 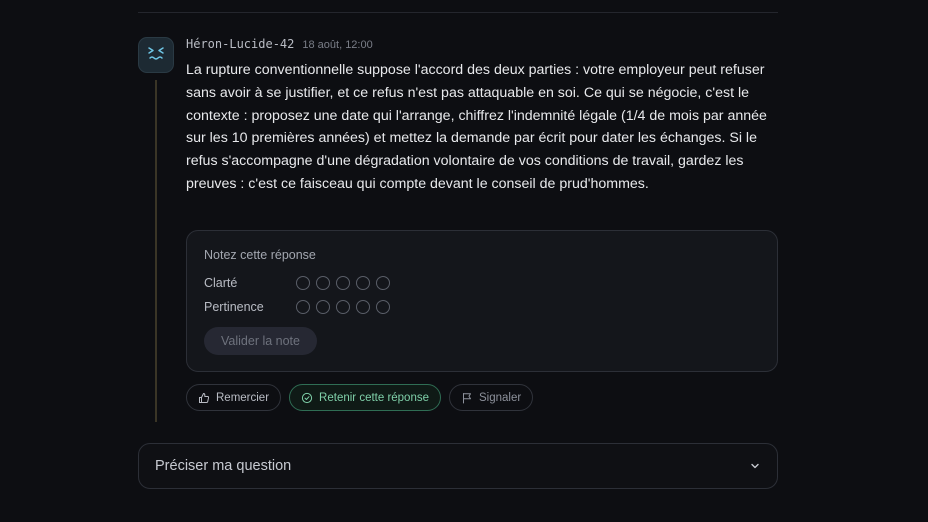 What do you see at coordinates (223, 466) in the screenshot?
I see `refine-question-label: Préciser ma question` at bounding box center [223, 466].